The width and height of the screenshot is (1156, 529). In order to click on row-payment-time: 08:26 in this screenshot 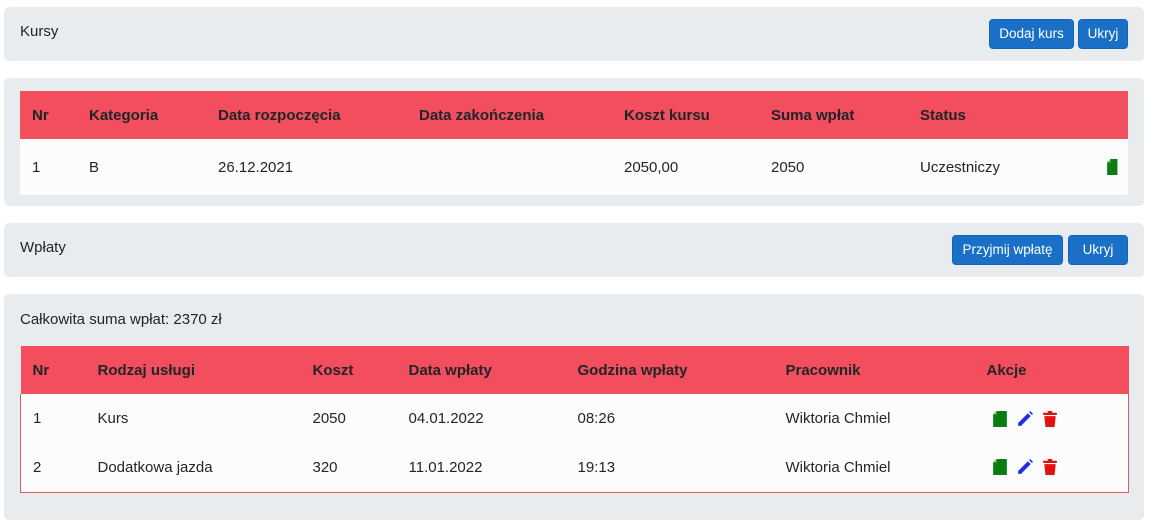, I will do `click(669, 418)`.